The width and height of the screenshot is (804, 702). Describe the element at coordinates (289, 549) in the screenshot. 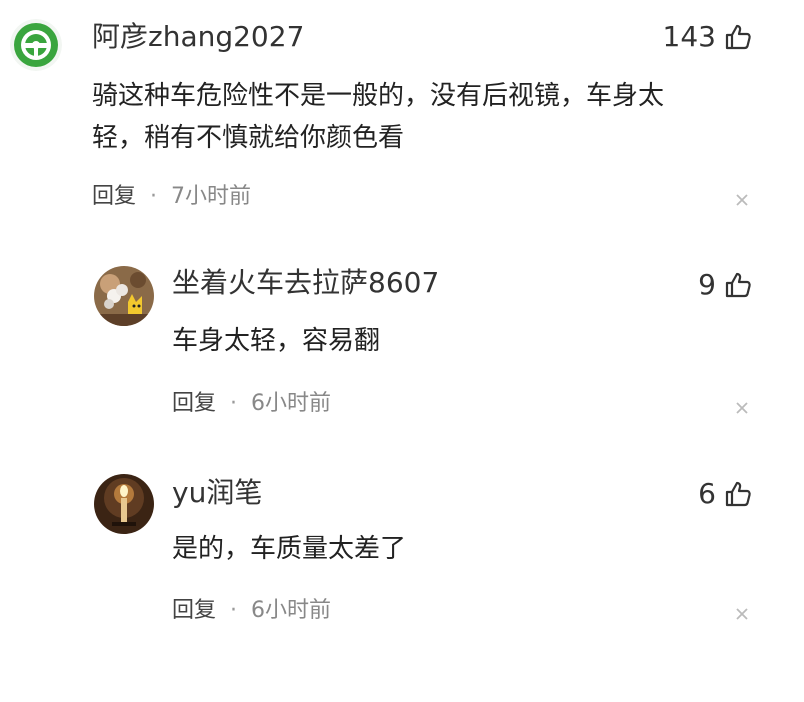

I see `comment-text-line: 是的，车质量太差了` at that location.